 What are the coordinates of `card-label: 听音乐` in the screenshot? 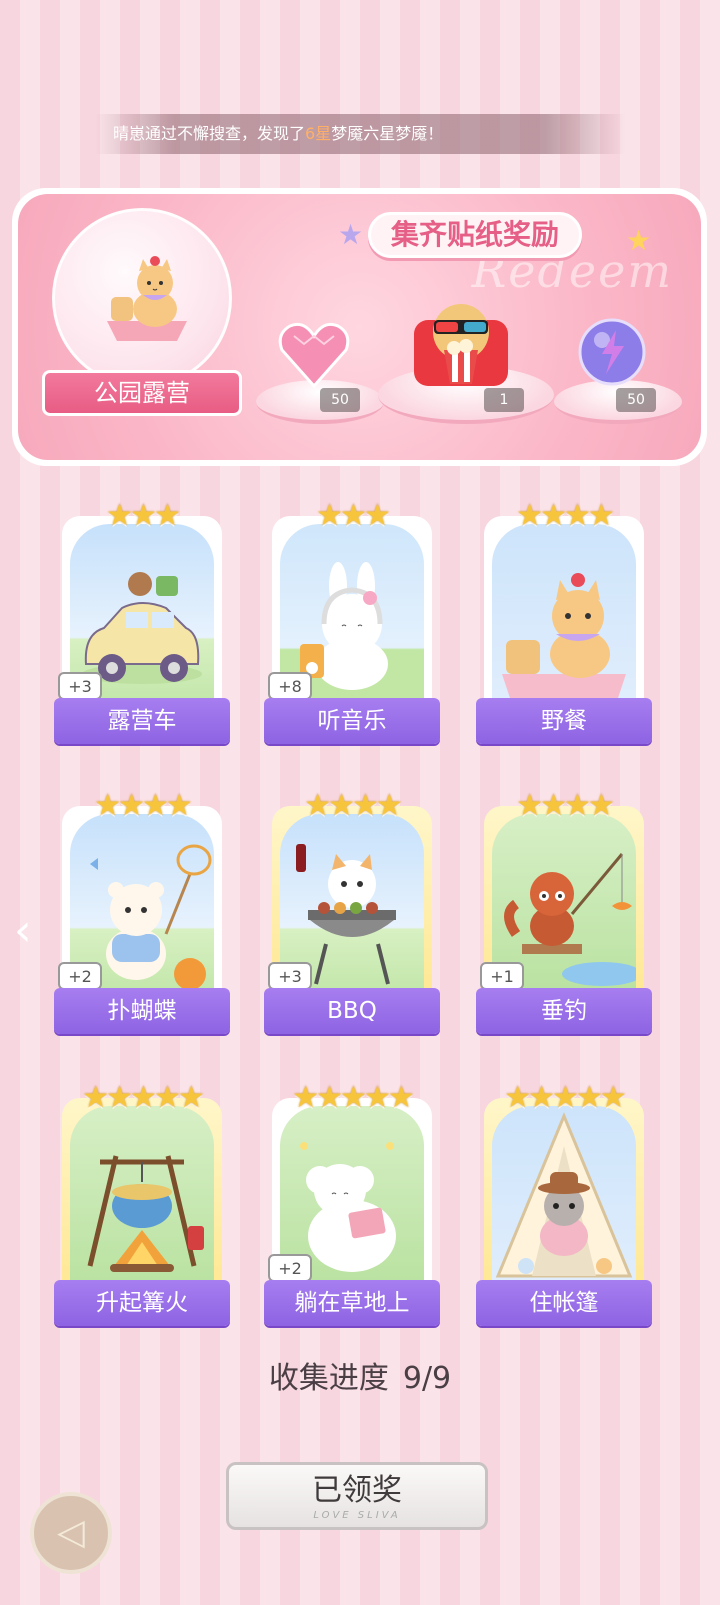 It's located at (352, 721).